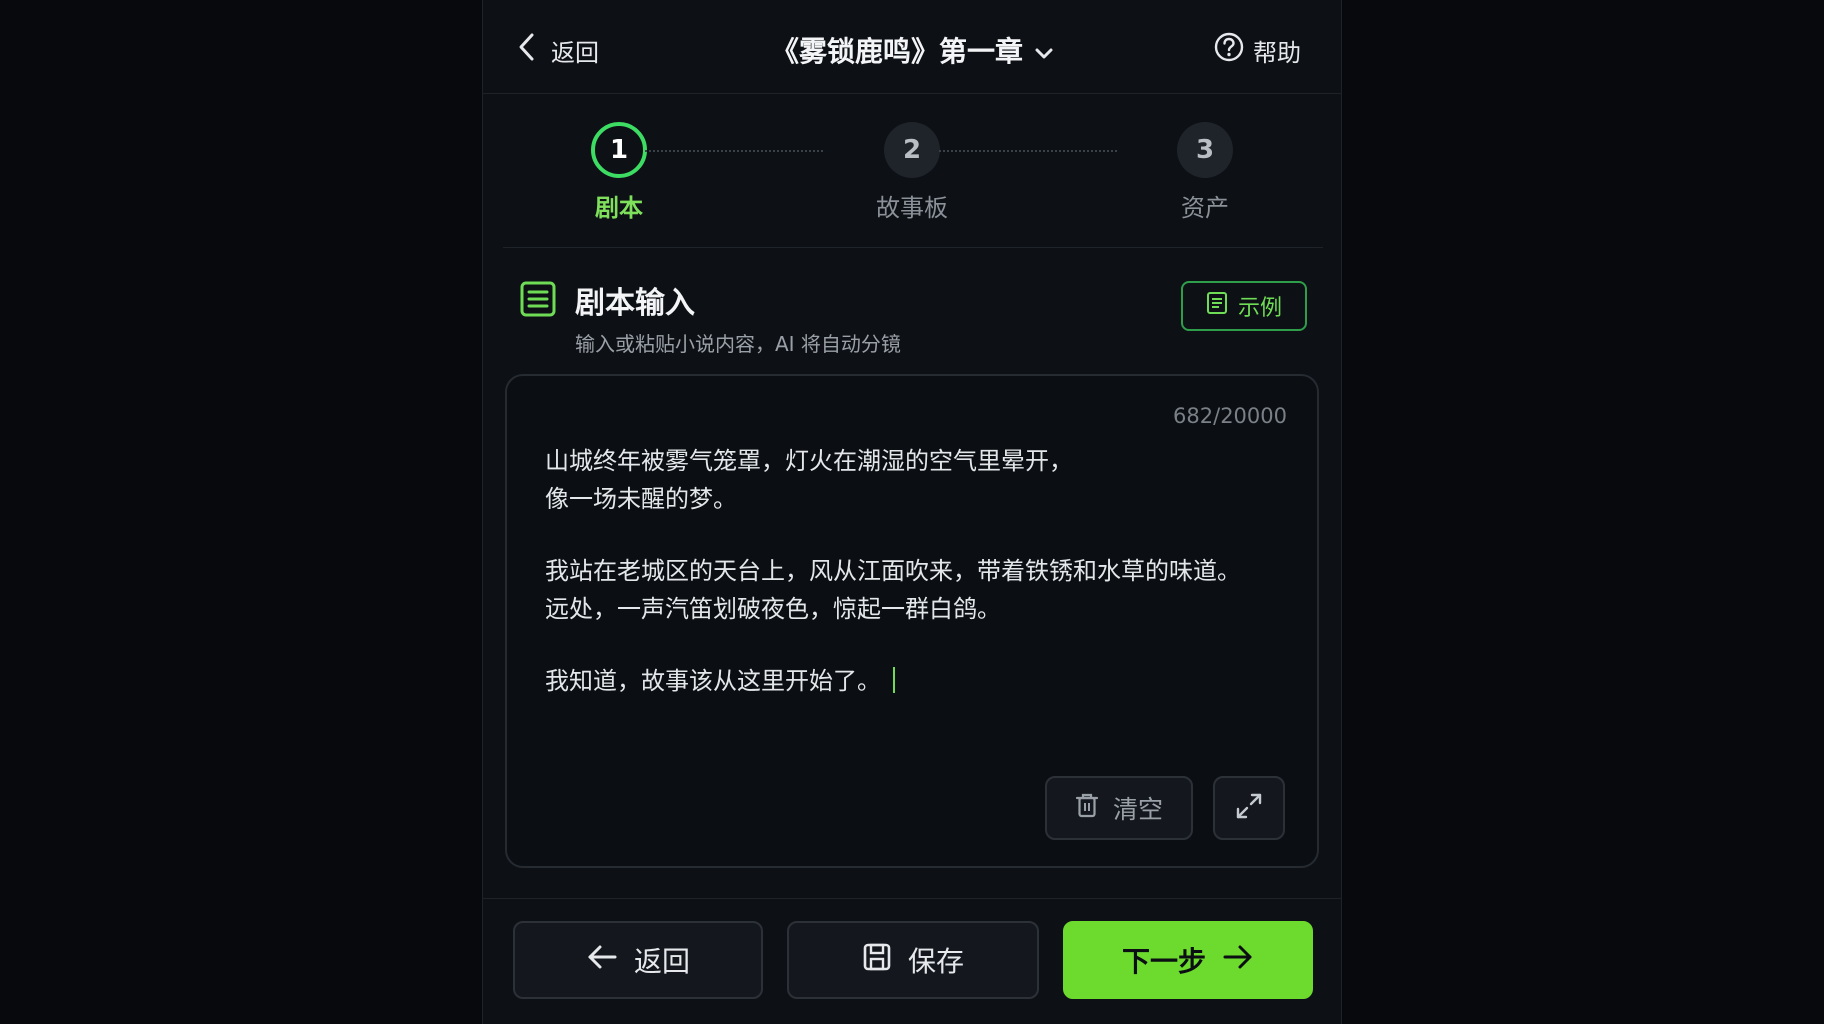 The height and width of the screenshot is (1024, 1824). What do you see at coordinates (1137, 809) in the screenshot?
I see `clear-label: 清空` at bounding box center [1137, 809].